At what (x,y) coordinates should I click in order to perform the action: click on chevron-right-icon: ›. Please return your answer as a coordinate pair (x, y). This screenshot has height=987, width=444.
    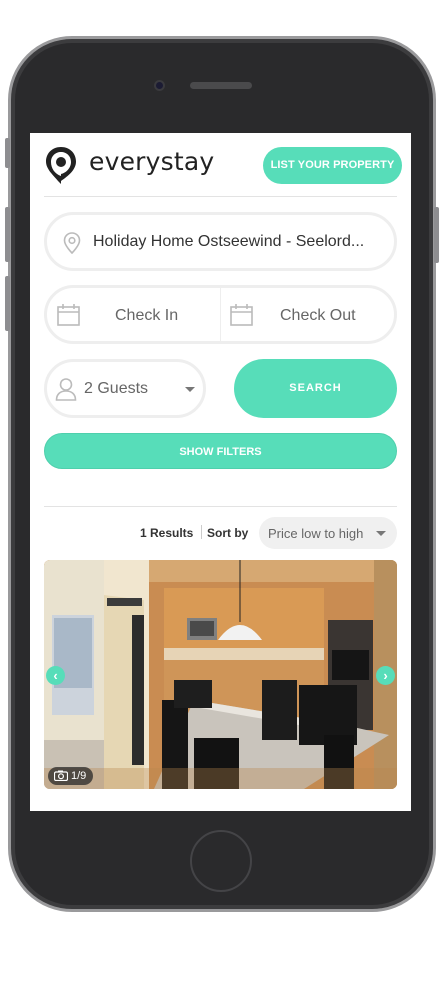
    Looking at the image, I should click on (385, 675).